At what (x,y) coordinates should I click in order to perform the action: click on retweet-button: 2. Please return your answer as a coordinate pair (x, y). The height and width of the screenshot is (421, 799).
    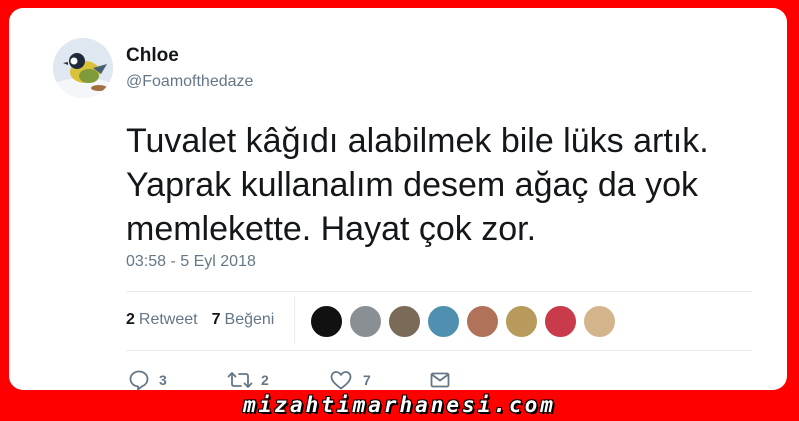
    Looking at the image, I should click on (278, 380).